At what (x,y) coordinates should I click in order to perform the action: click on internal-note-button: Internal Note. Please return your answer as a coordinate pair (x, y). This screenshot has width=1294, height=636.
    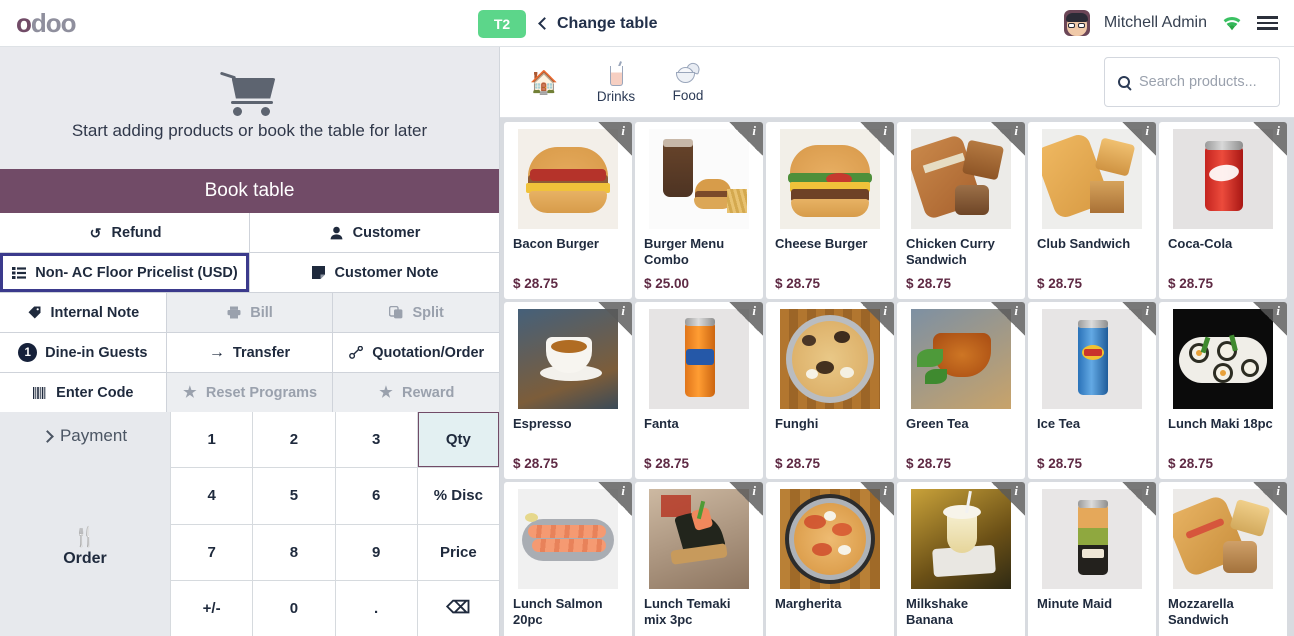
    Looking at the image, I should click on (83, 312).